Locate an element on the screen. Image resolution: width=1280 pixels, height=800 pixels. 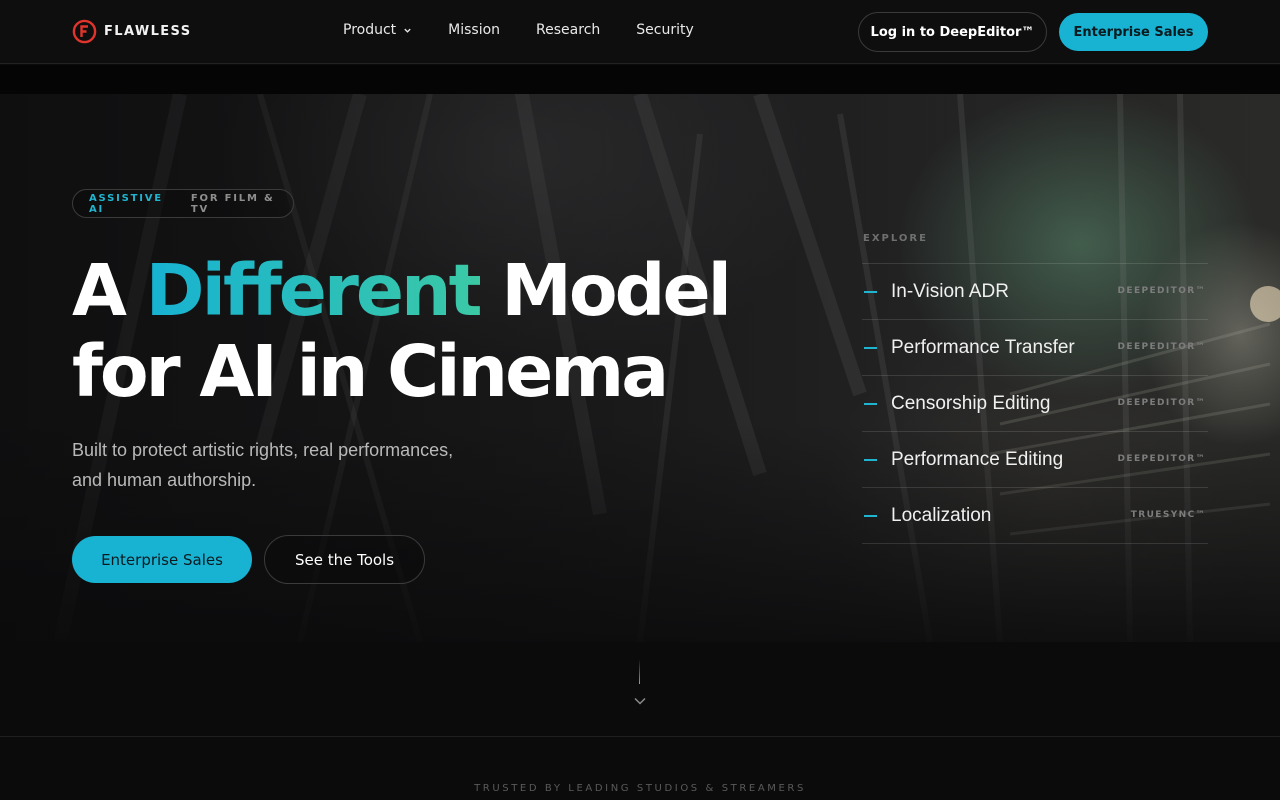
headline-part1: A is located at coordinates (109, 290).